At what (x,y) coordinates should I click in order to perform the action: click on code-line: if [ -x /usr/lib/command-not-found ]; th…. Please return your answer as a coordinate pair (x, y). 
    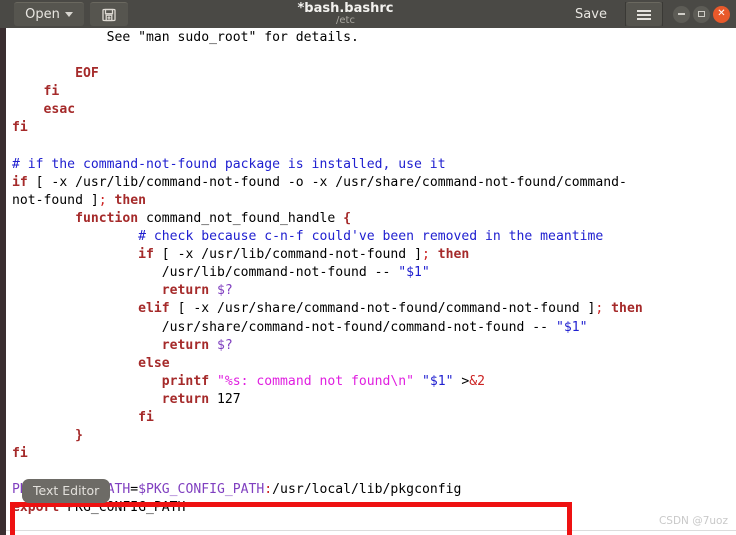
    Looking at the image, I should click on (304, 255).